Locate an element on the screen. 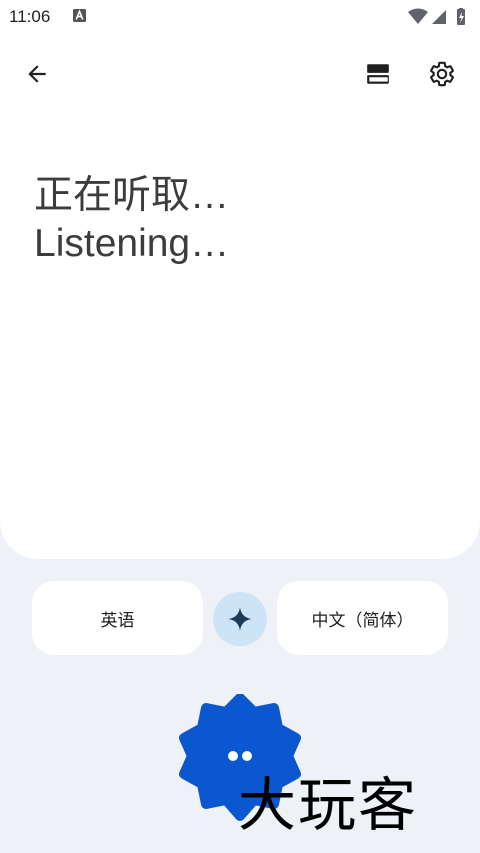 Image resolution: width=480 pixels, height=853 pixels. back-button is located at coordinates (37, 74).